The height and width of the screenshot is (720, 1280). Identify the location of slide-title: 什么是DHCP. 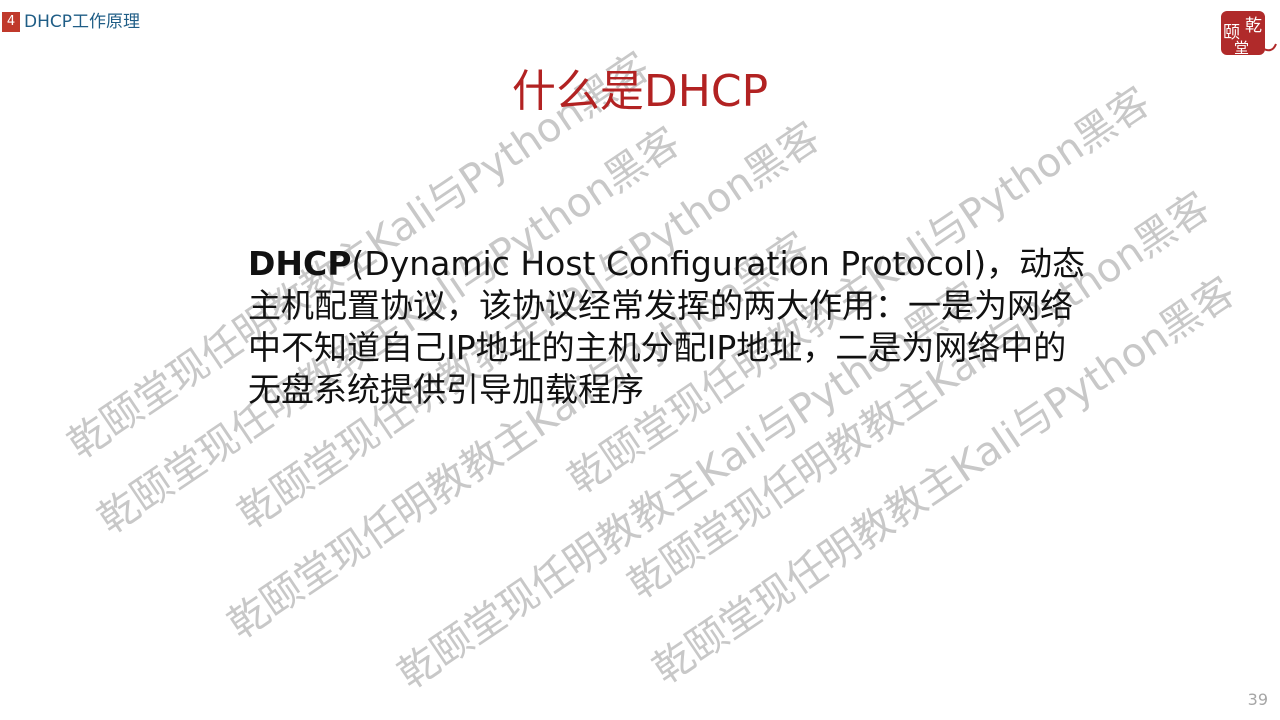
(640, 91).